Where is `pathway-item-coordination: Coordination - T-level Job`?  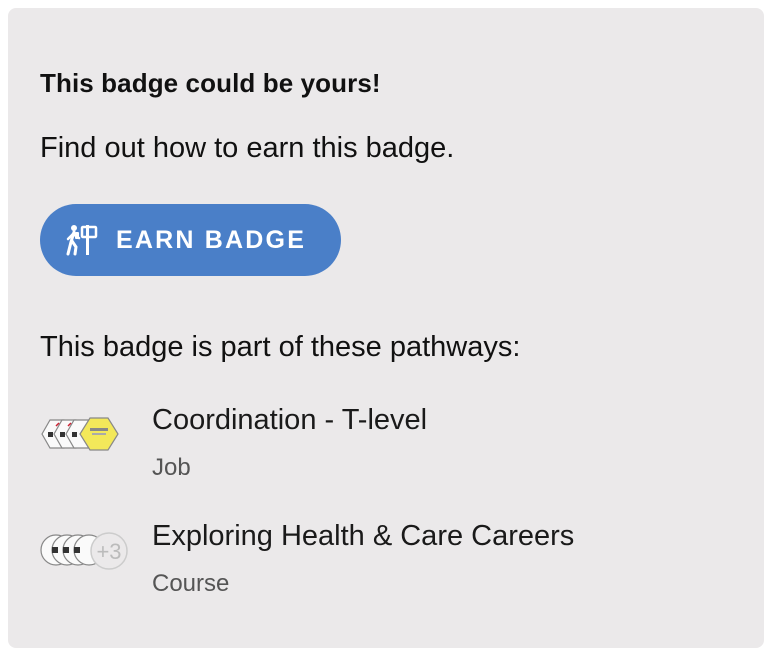
pathway-item-coordination: Coordination - T-level Job is located at coordinates (390, 445).